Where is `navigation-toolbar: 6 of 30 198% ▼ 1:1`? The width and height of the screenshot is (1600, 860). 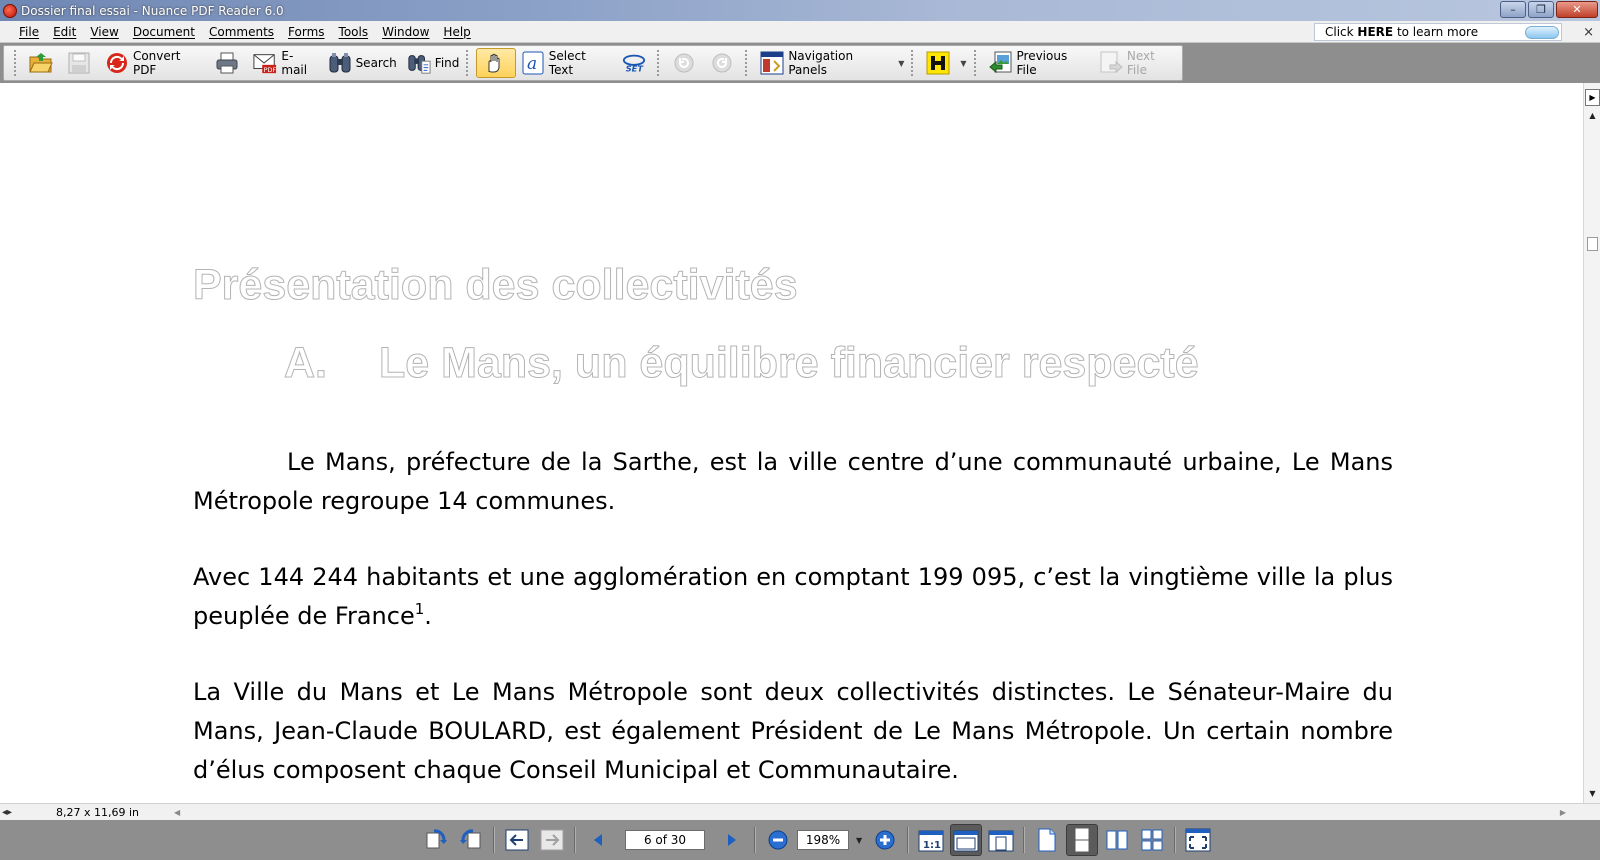 navigation-toolbar: 6 of 30 198% ▼ 1:1 is located at coordinates (800, 840).